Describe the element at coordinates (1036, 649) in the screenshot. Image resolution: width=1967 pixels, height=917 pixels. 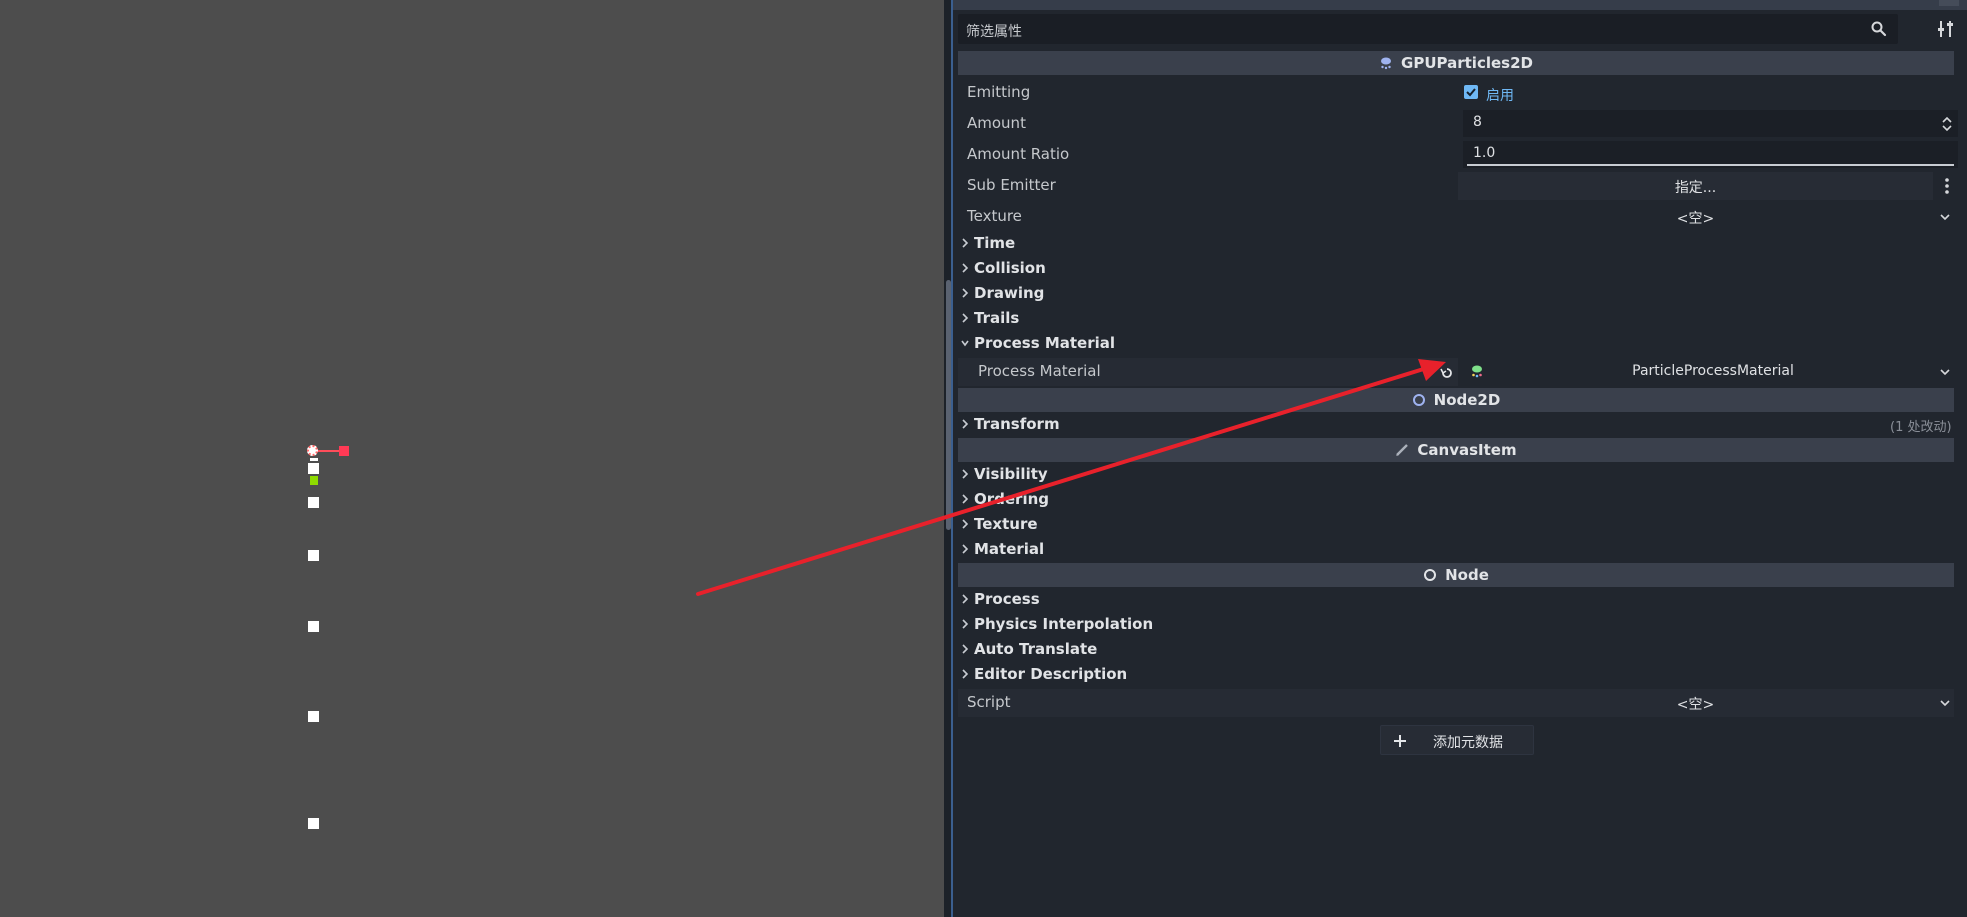
I see `group-label: Auto Translate` at that location.